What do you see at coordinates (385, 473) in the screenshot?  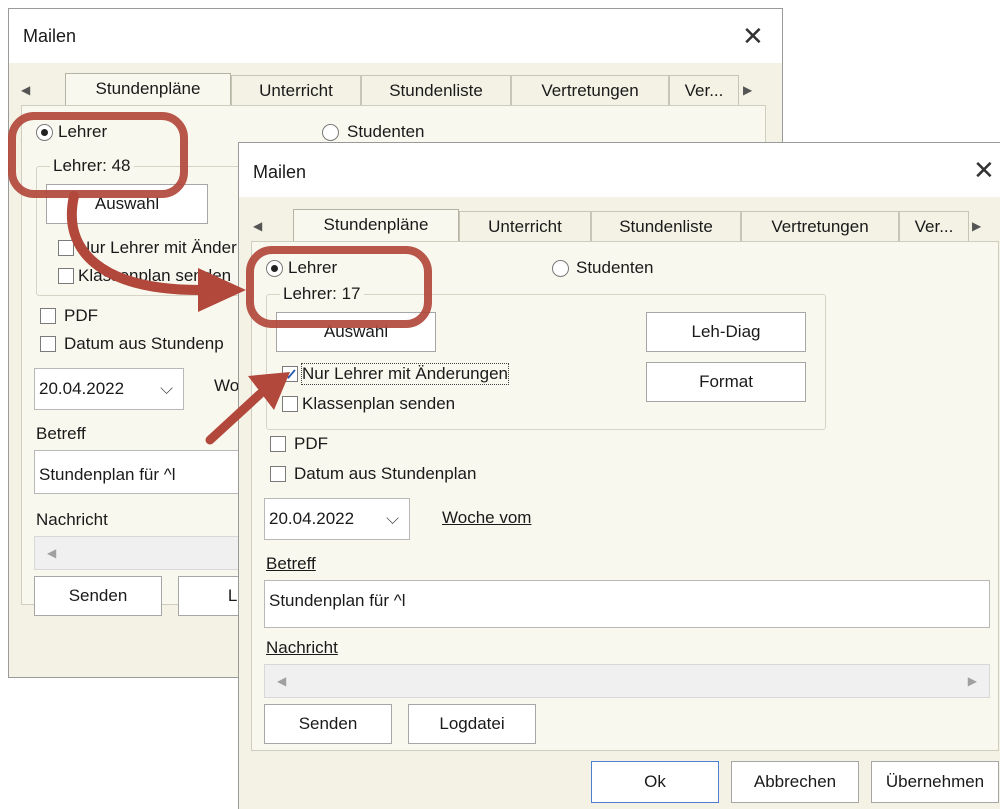 I see `front-chk-datum-label: Datum aus Stundenplan` at bounding box center [385, 473].